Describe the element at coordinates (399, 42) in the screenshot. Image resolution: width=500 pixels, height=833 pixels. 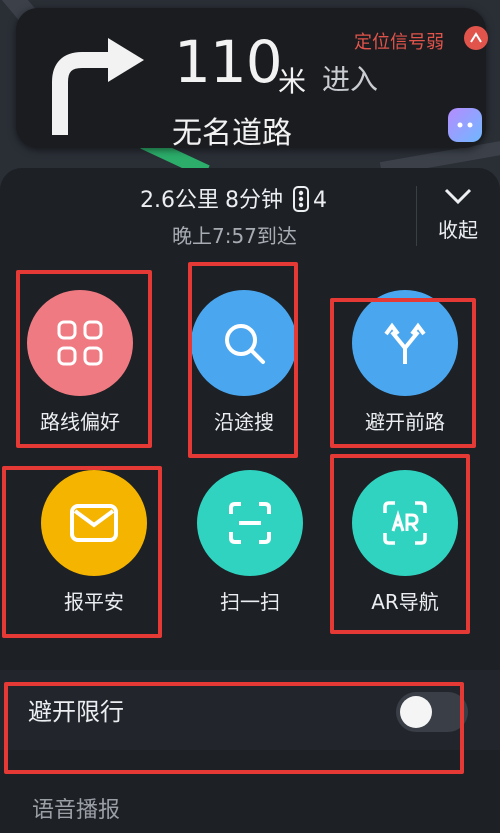
I see `gps-signal-warning: 定位信号弱` at that location.